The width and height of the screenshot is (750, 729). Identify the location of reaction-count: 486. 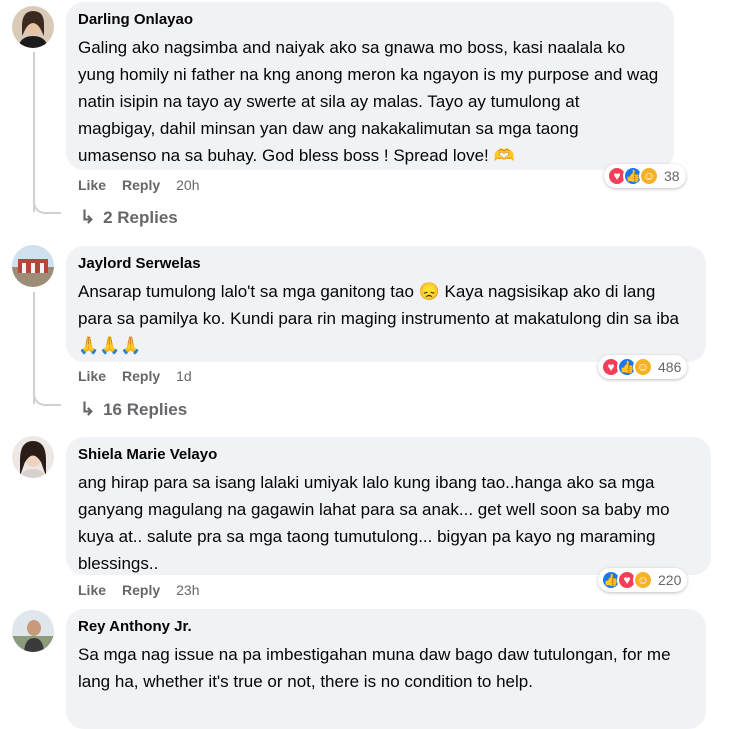
(670, 367).